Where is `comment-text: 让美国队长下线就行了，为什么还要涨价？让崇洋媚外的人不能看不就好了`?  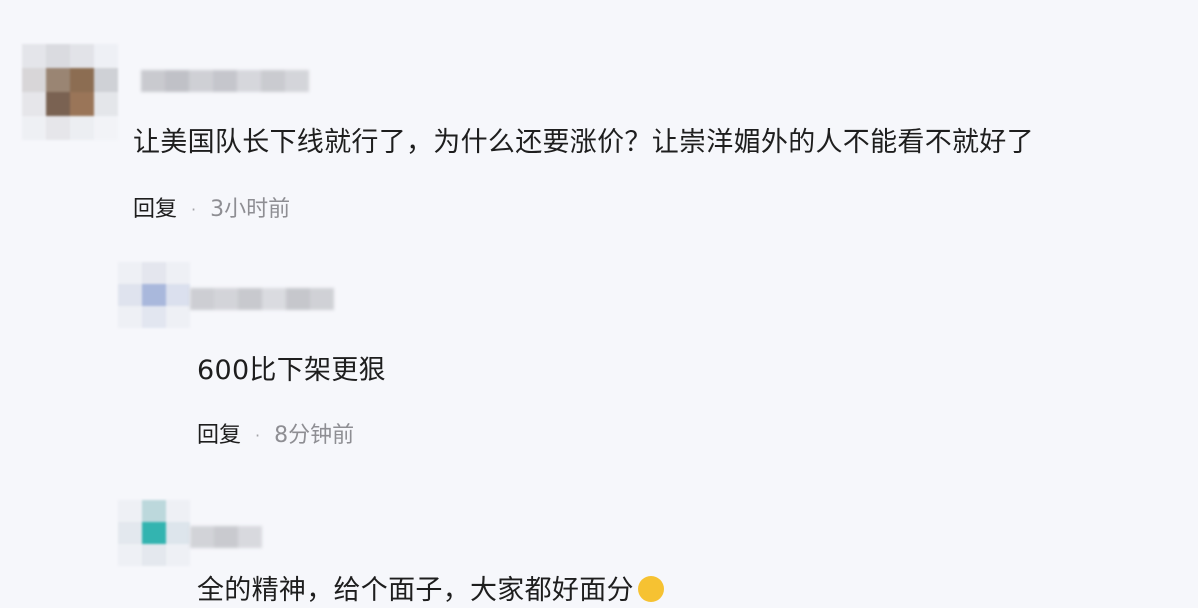
comment-text: 让美国队长下线就行了，为什么还要涨价？让崇洋媚外的人不能看不就好了 is located at coordinates (583, 142).